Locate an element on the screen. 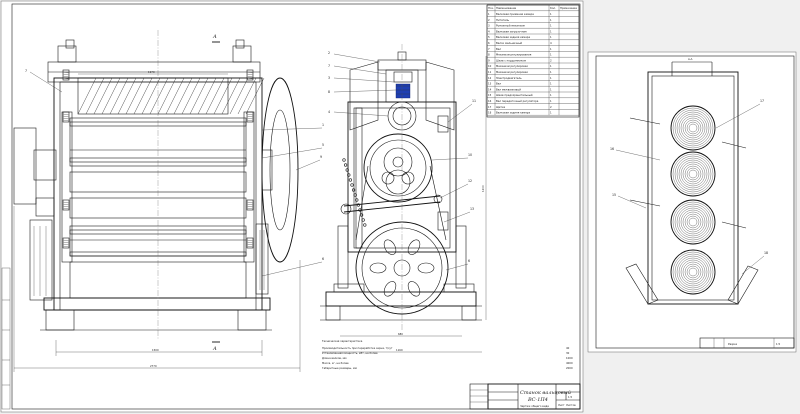  side-label-12: 12 is located at coordinates (470, 181).